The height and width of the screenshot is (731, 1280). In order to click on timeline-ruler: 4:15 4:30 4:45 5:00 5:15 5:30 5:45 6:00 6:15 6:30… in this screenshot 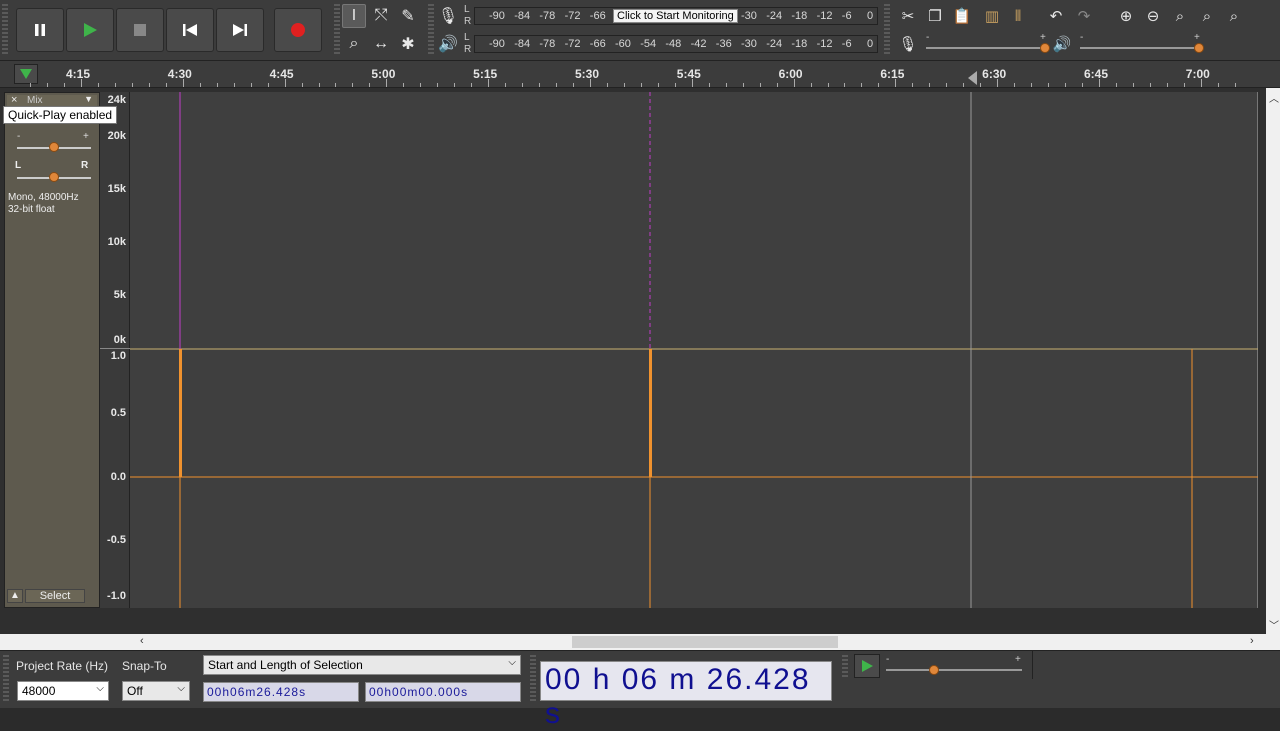, I will do `click(640, 74)`.